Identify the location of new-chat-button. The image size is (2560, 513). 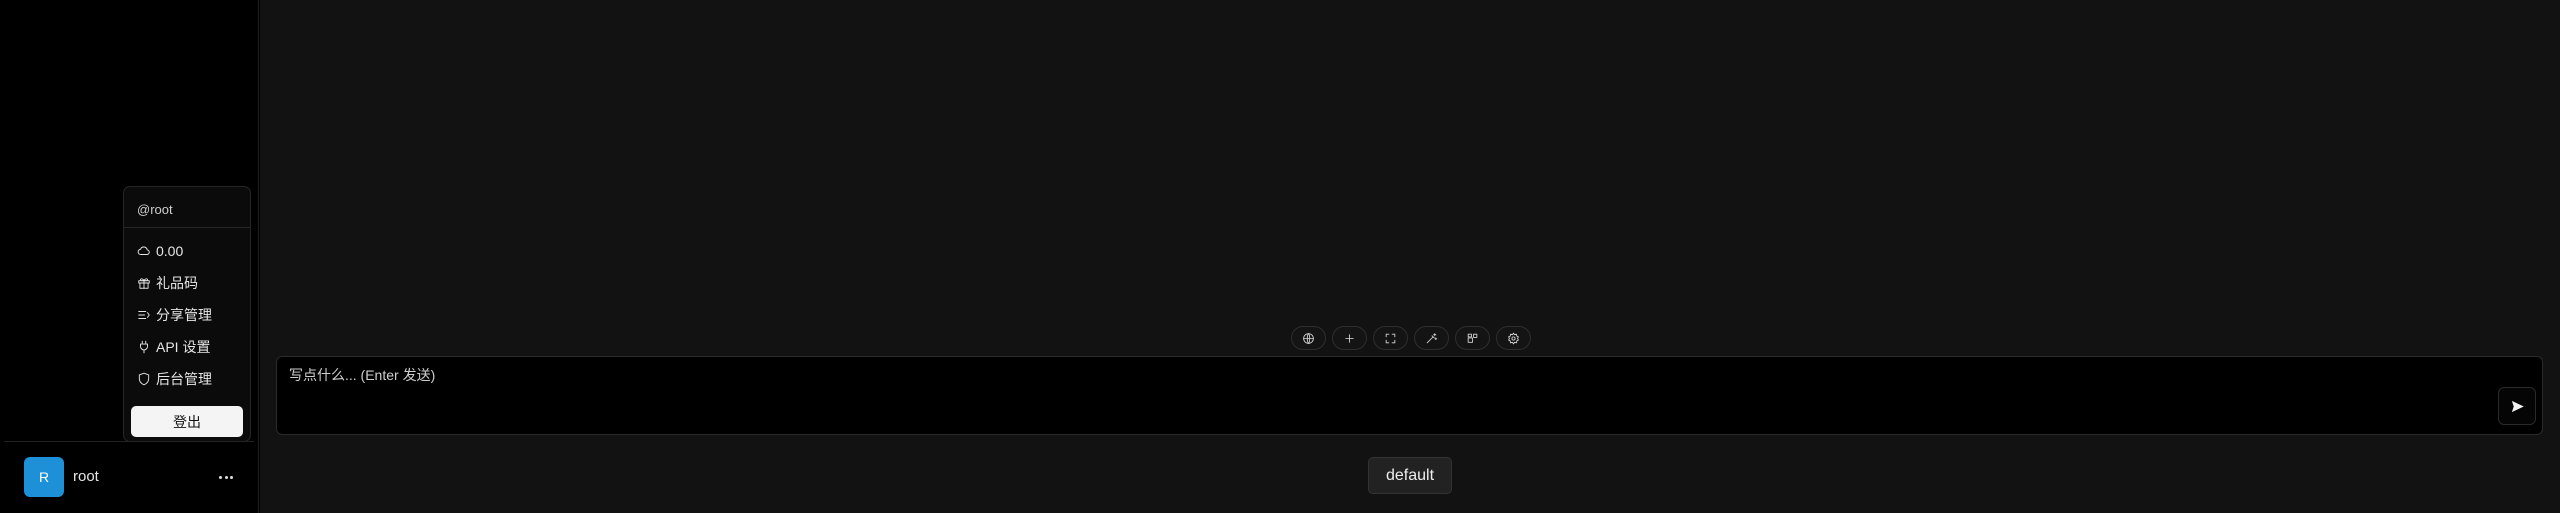
(1349, 338).